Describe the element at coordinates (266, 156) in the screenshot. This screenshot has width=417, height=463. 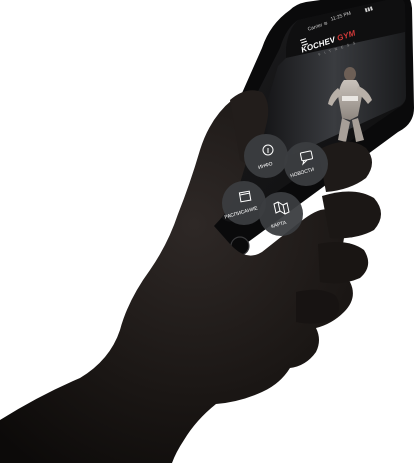
I see `menu-button-info` at that location.